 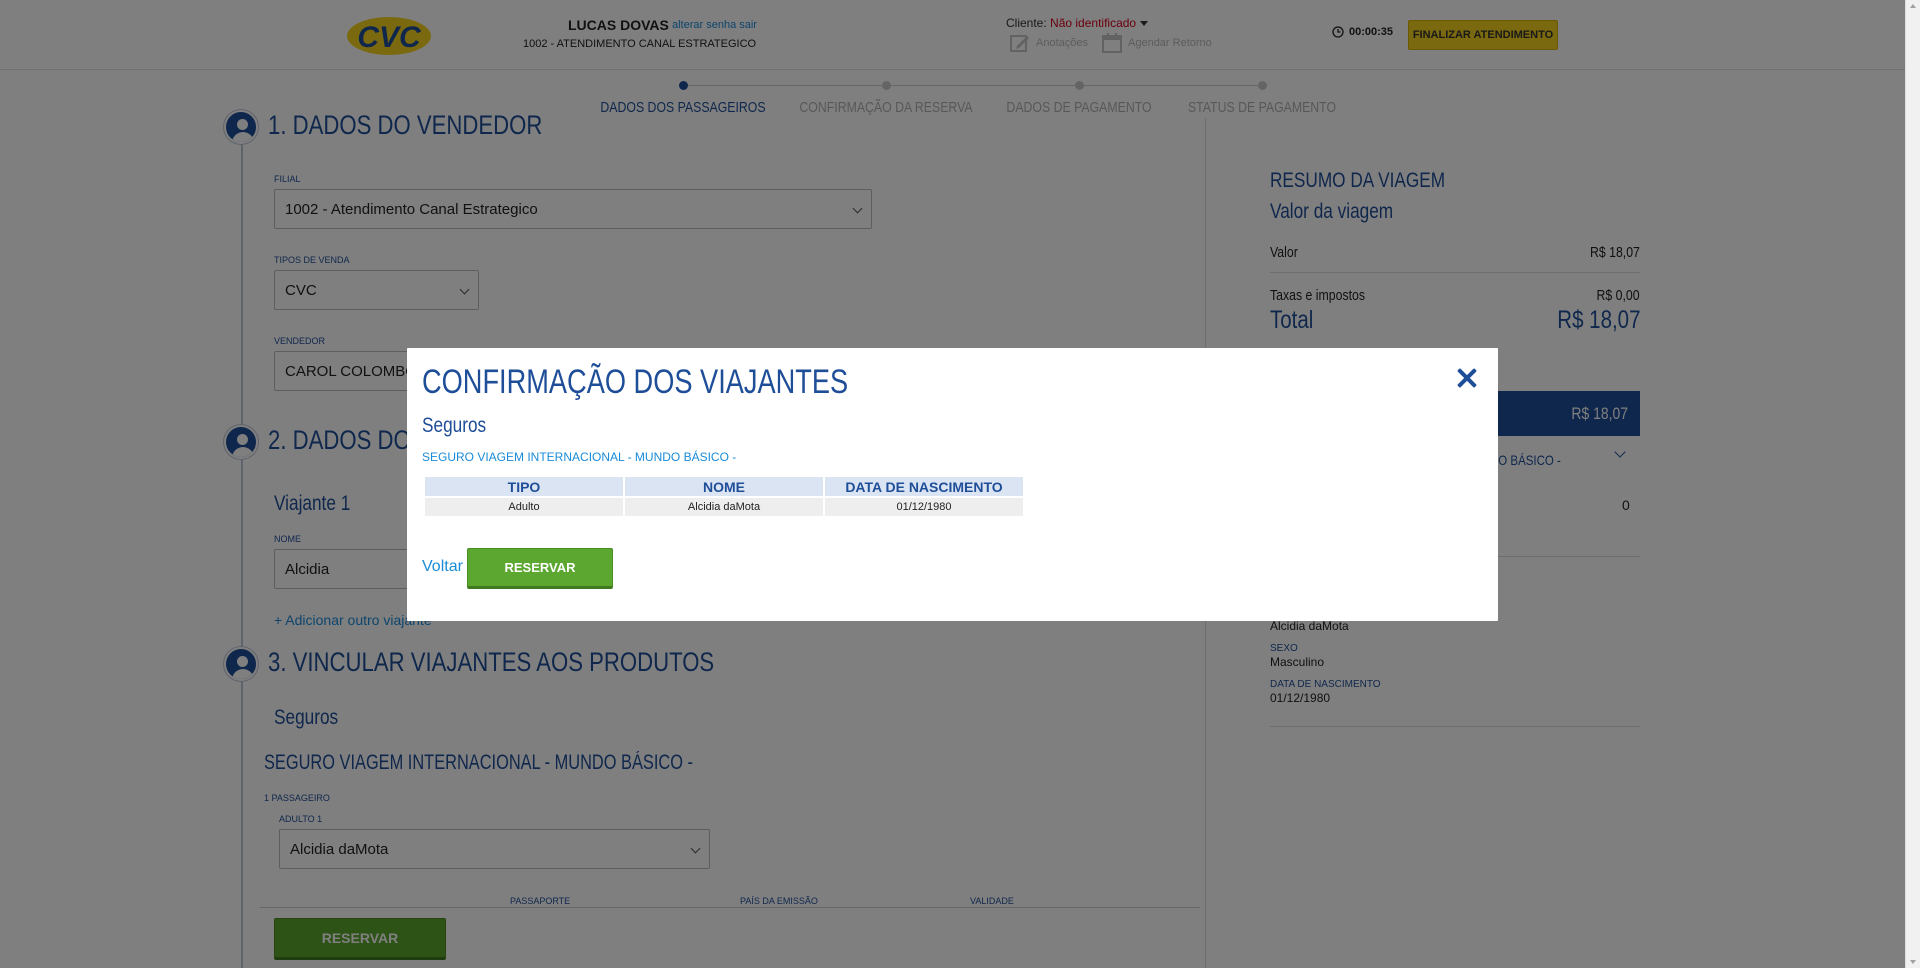 I want to click on table-header-row: TIPO NOME DATA DE NASCIMENTO, so click(x=724, y=486).